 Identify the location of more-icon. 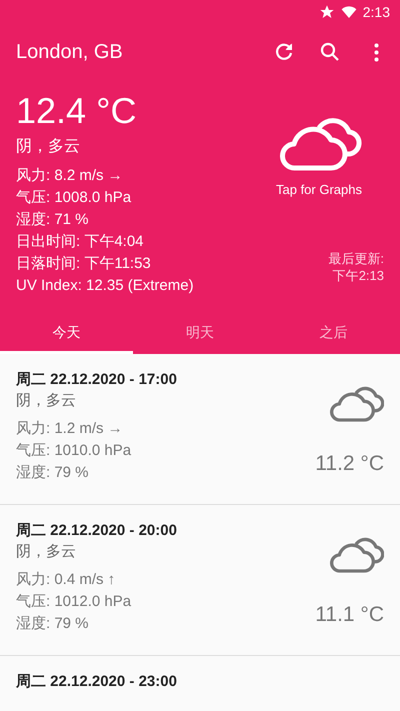
(376, 52).